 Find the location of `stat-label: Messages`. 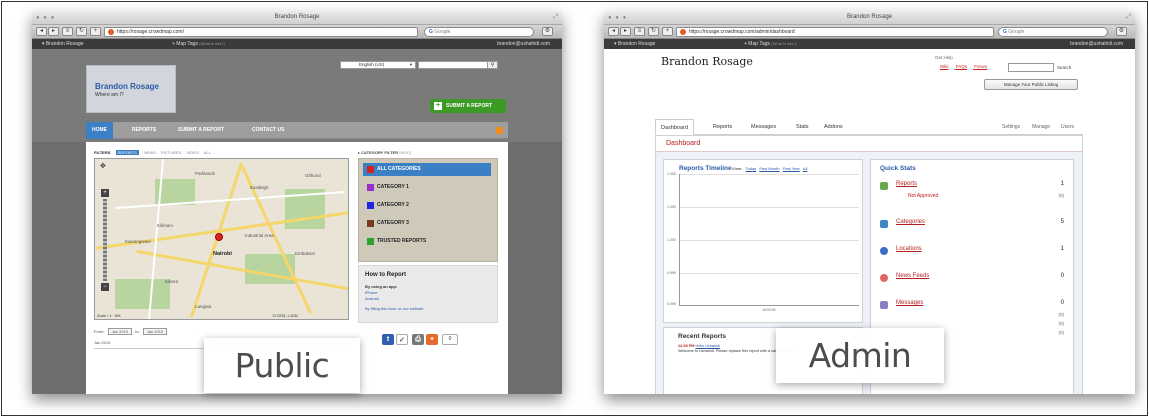

stat-label: Messages is located at coordinates (909, 303).